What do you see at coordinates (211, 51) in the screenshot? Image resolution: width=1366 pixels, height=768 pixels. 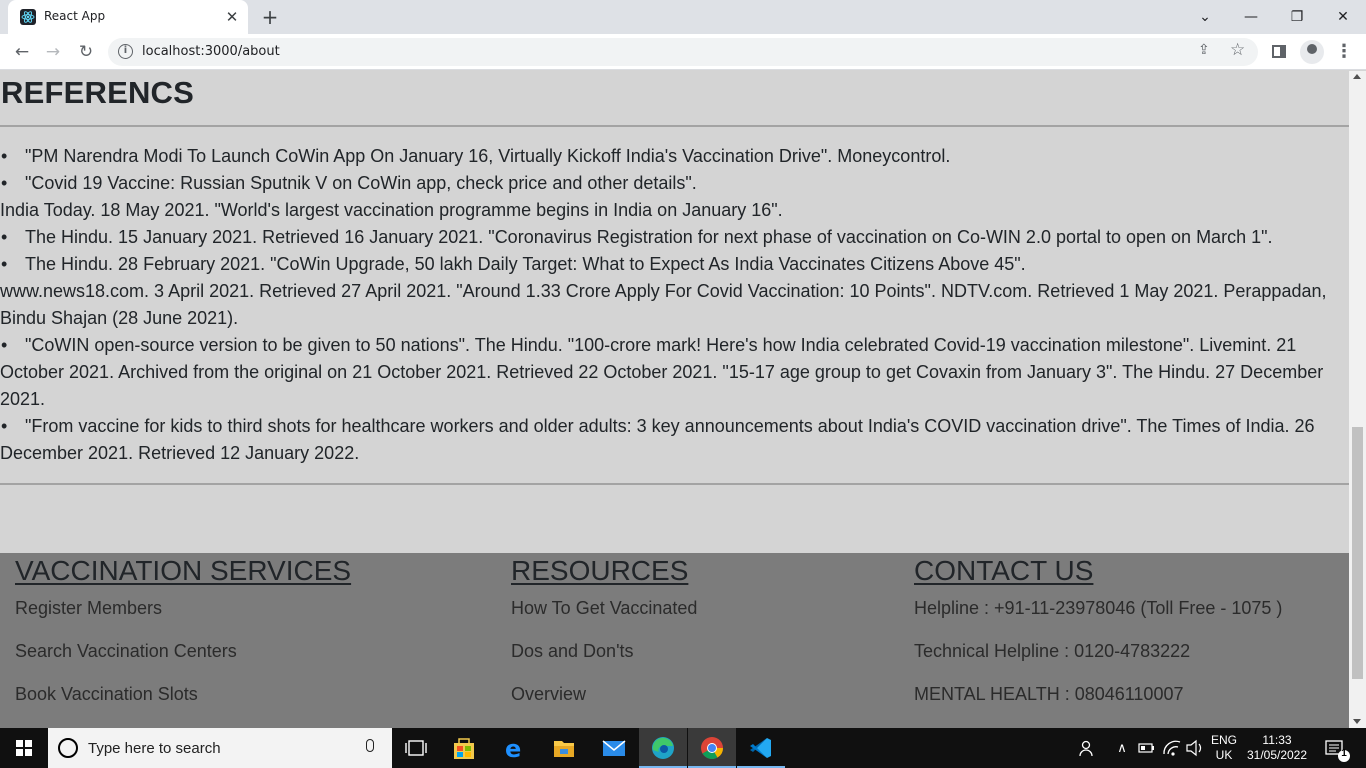 I see `address-url: localhost:3000/about` at bounding box center [211, 51].